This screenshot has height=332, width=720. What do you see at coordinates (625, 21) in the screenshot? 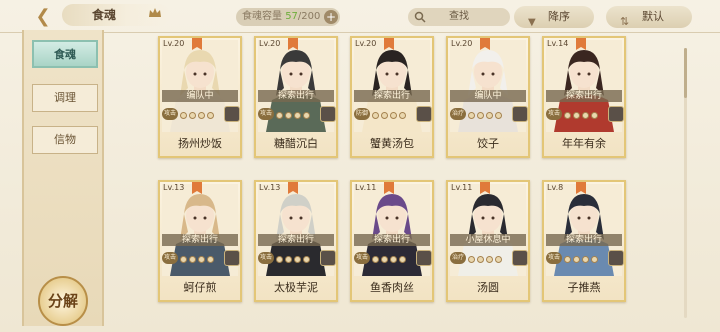
I see `sort-arrows-icon: ⇅` at bounding box center [625, 21].